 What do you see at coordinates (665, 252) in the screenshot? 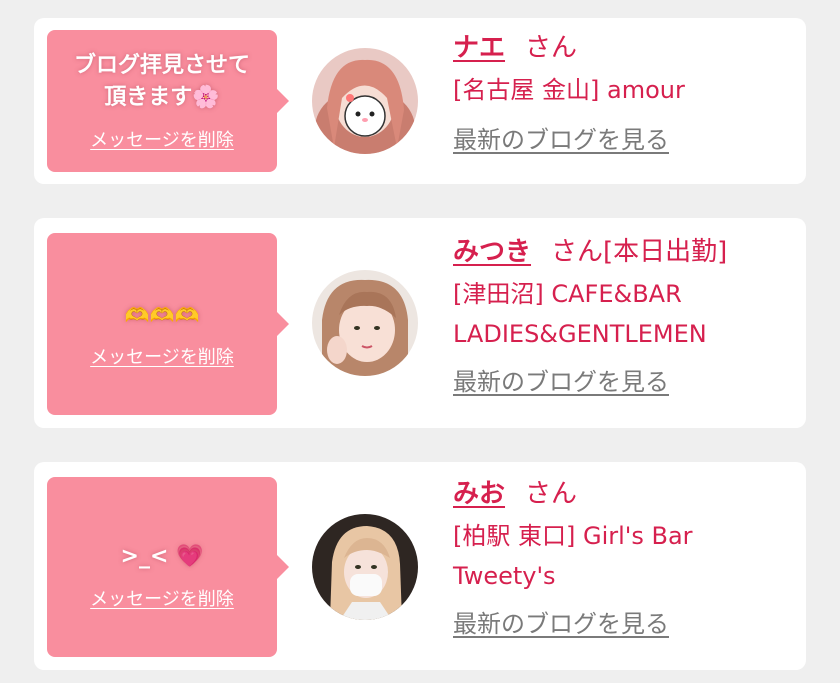
I see `status-badge: [本日出勤]` at bounding box center [665, 252].